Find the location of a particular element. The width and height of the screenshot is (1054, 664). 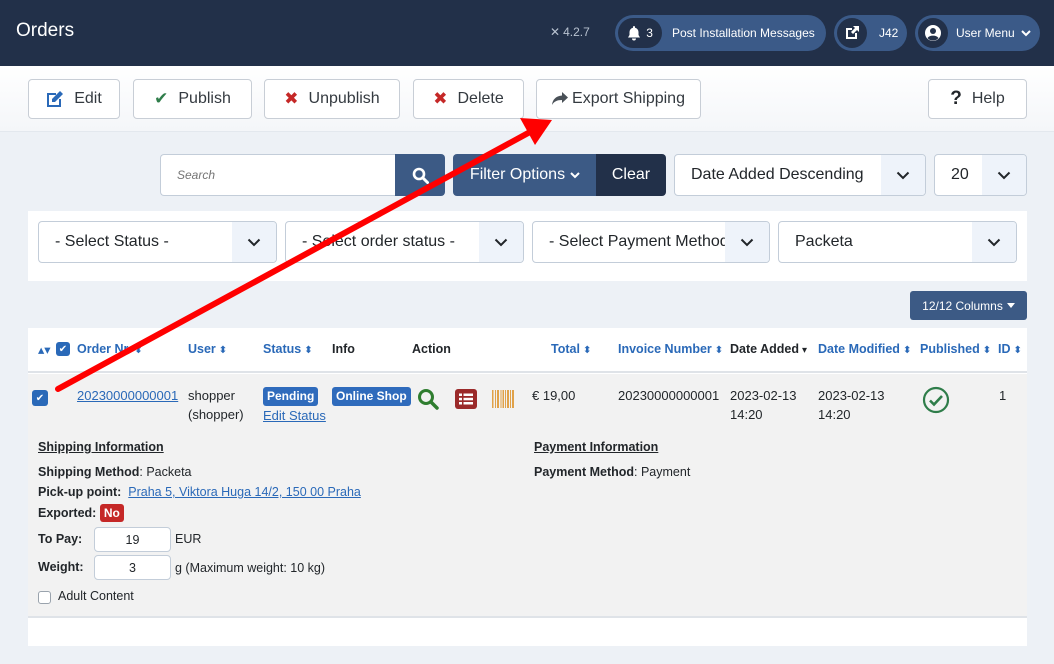

list-limit-select: 20 is located at coordinates (980, 175).